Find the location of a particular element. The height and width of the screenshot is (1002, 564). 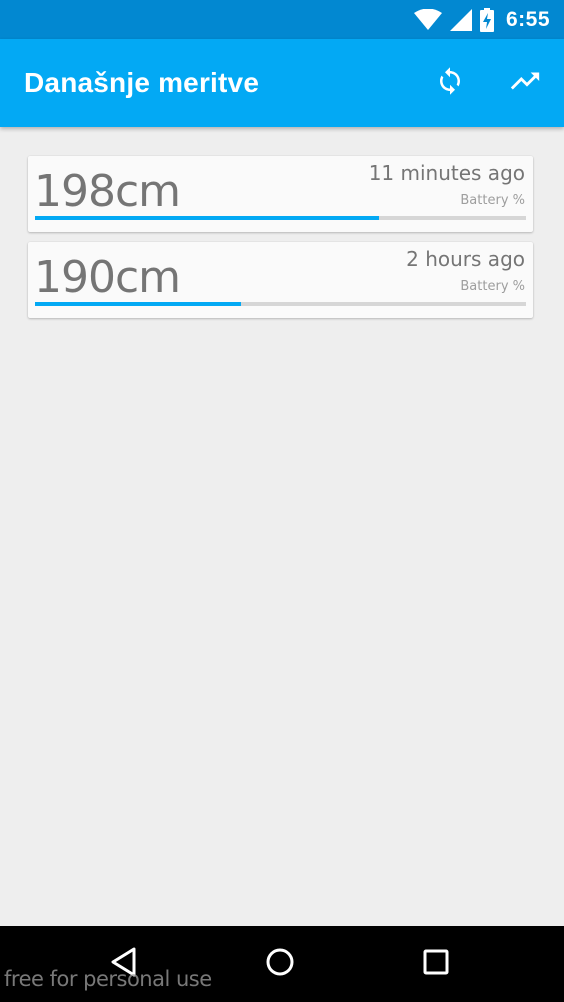

app-bar: Današnje meritve is located at coordinates (282, 83).